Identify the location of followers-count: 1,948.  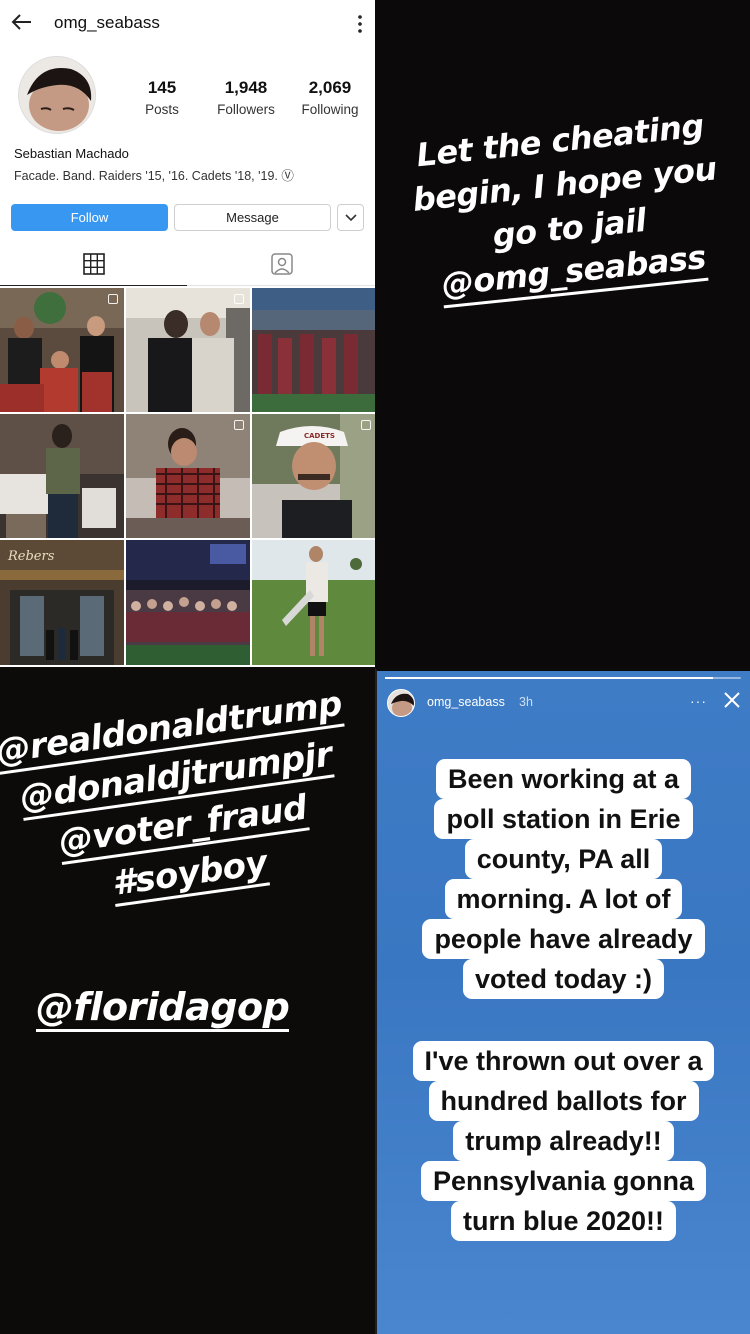
(246, 87).